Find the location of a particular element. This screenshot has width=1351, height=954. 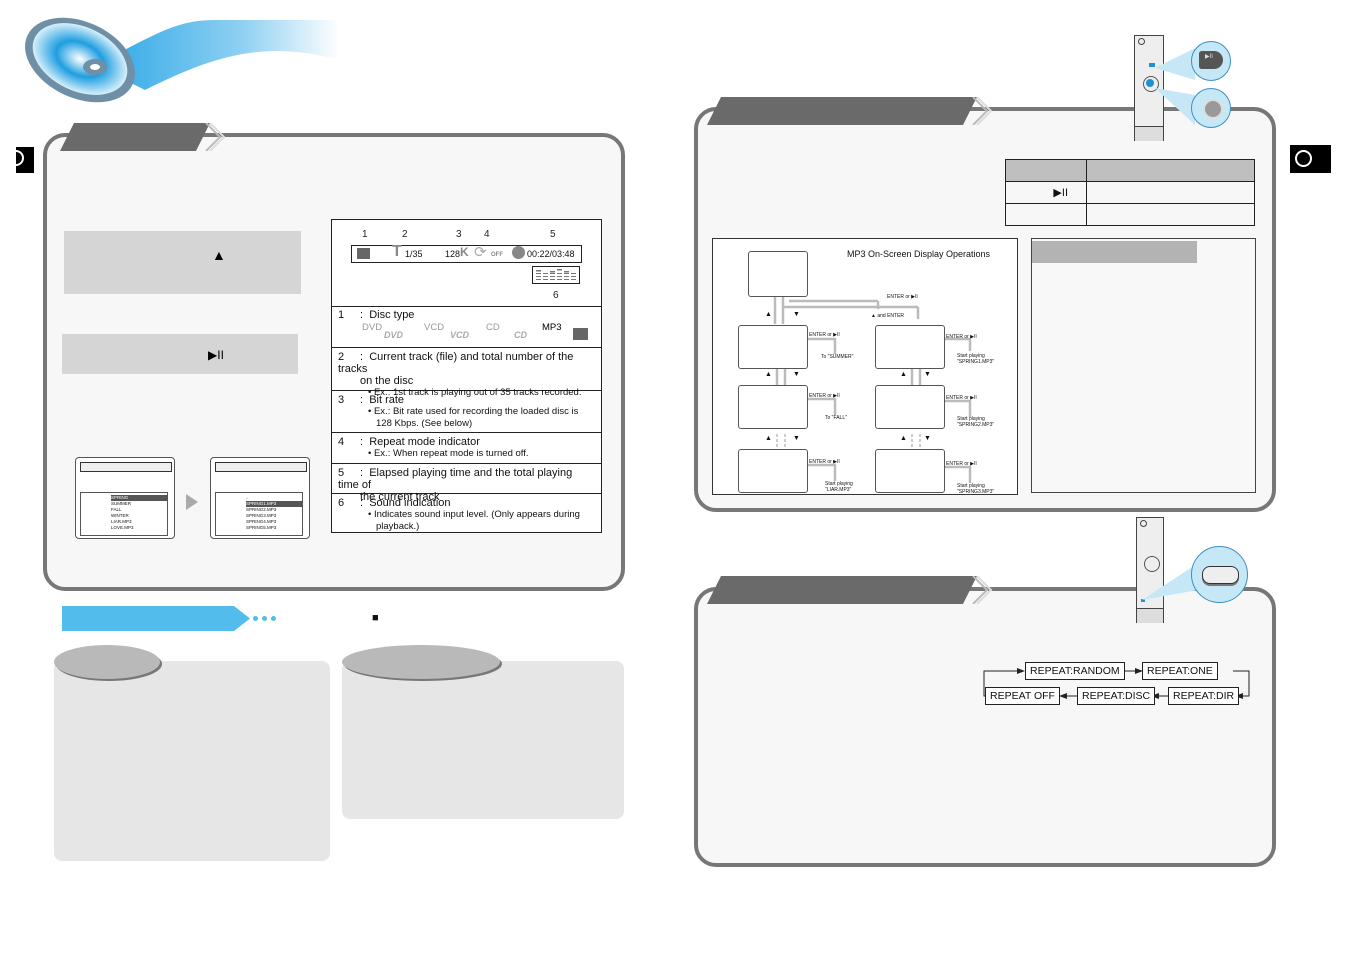

row-number: 3 is located at coordinates (341, 400).